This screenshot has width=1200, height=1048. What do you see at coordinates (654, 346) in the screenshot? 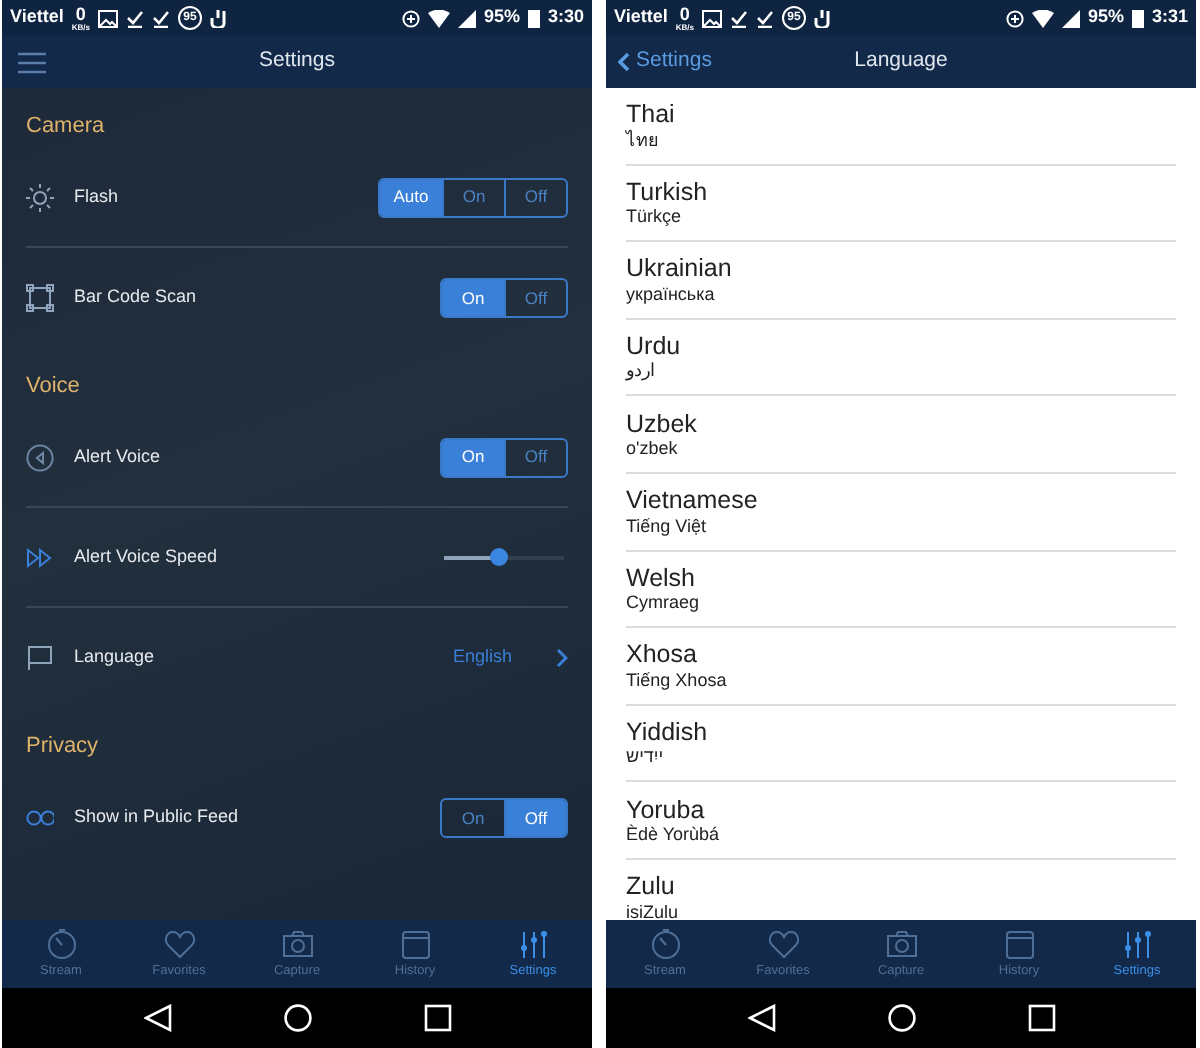
I see `language-name: Urdu` at bounding box center [654, 346].